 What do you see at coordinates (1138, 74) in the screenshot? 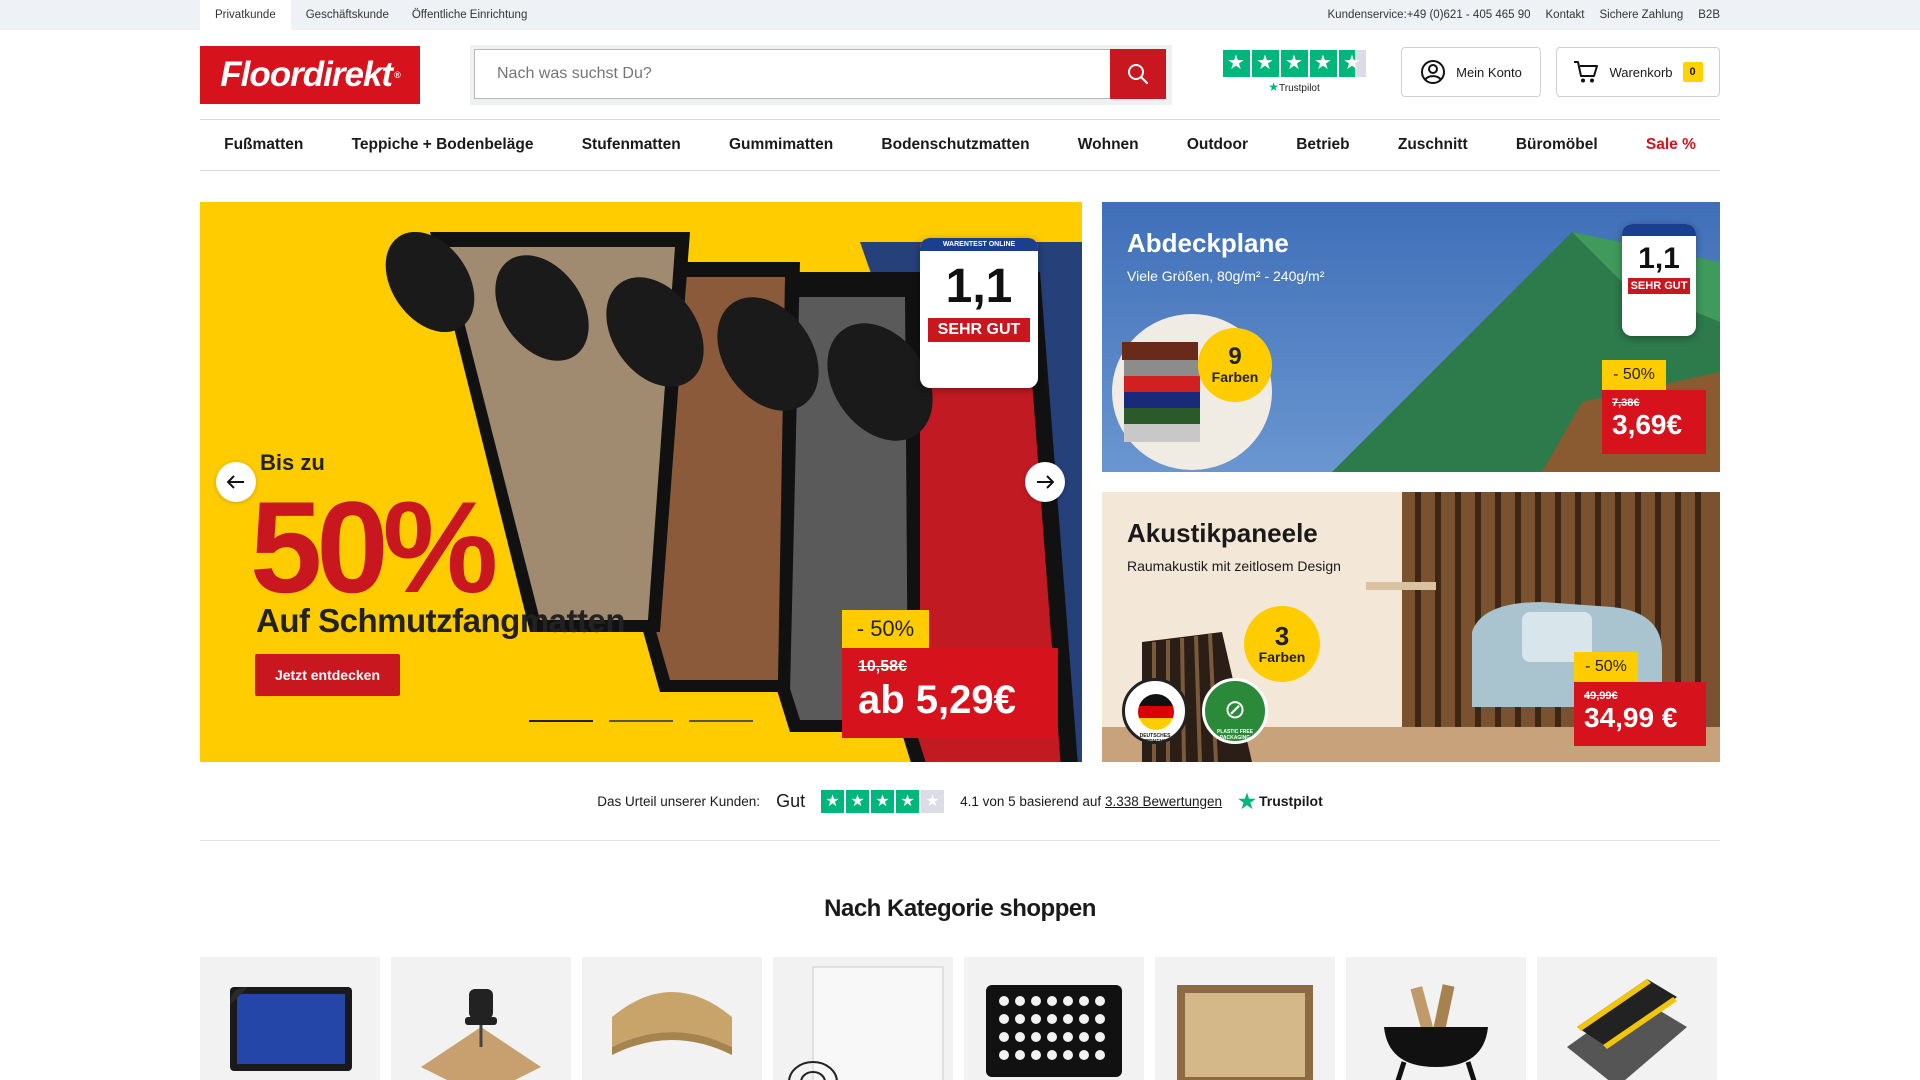
I see `search-button` at bounding box center [1138, 74].